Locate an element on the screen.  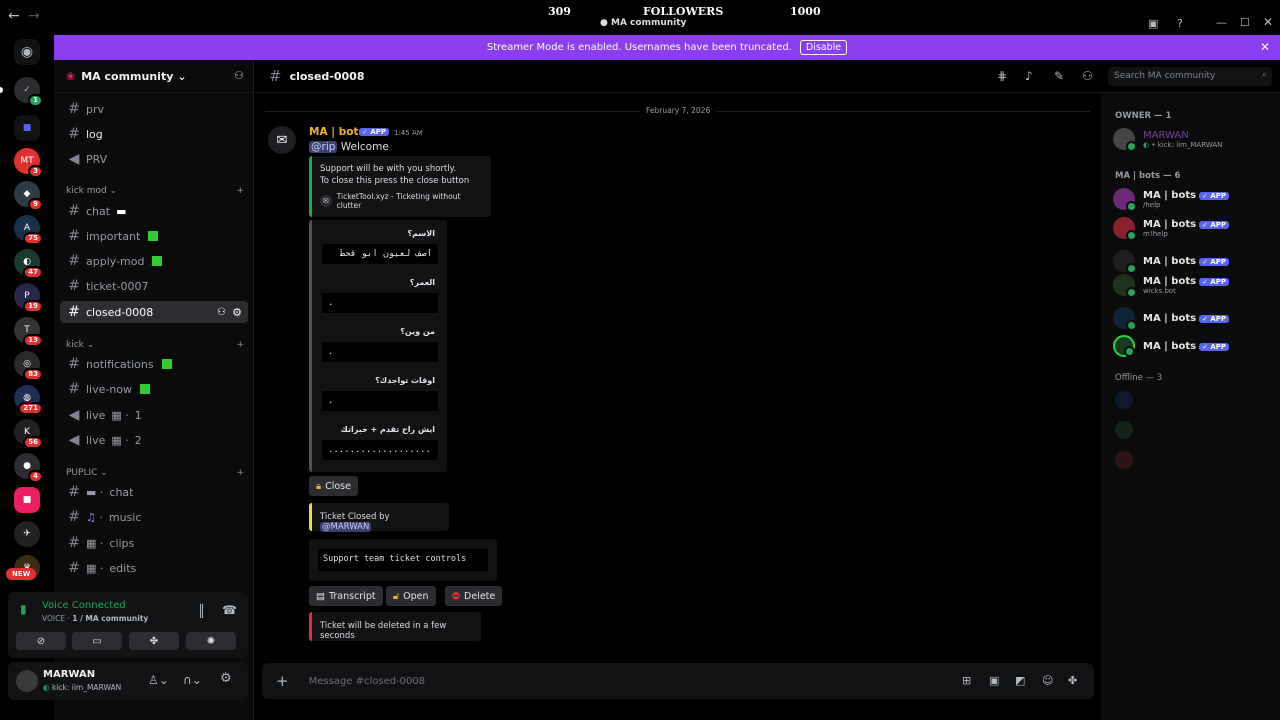
member-list-icon: ⚇ is located at coordinates (1087, 76).